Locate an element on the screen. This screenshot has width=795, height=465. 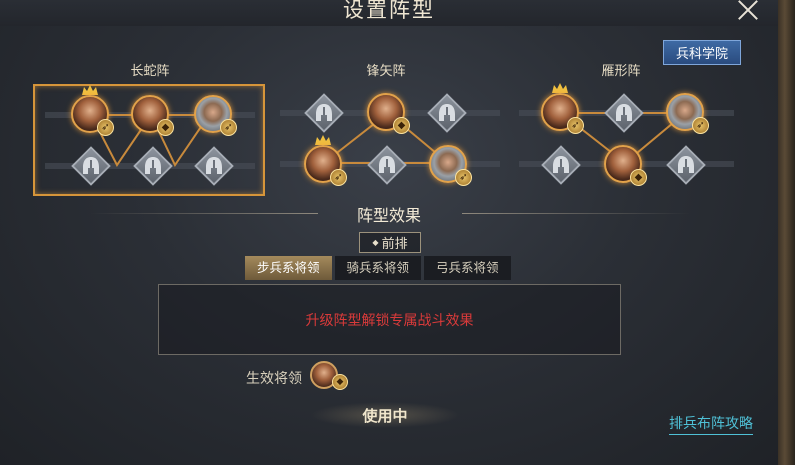
formation-card-goose: ➶ ➶ ◆ is located at coordinates (631, 139).